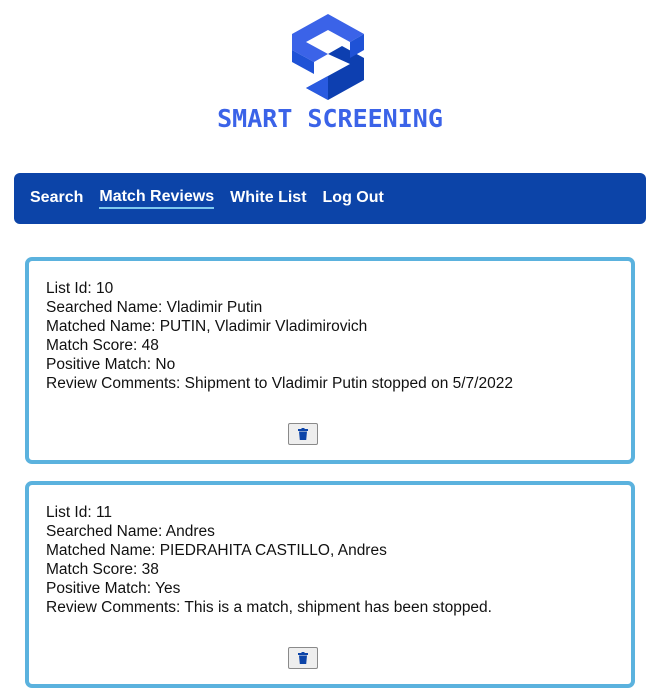  I want to click on list-id: List Id: 11, so click(79, 512).